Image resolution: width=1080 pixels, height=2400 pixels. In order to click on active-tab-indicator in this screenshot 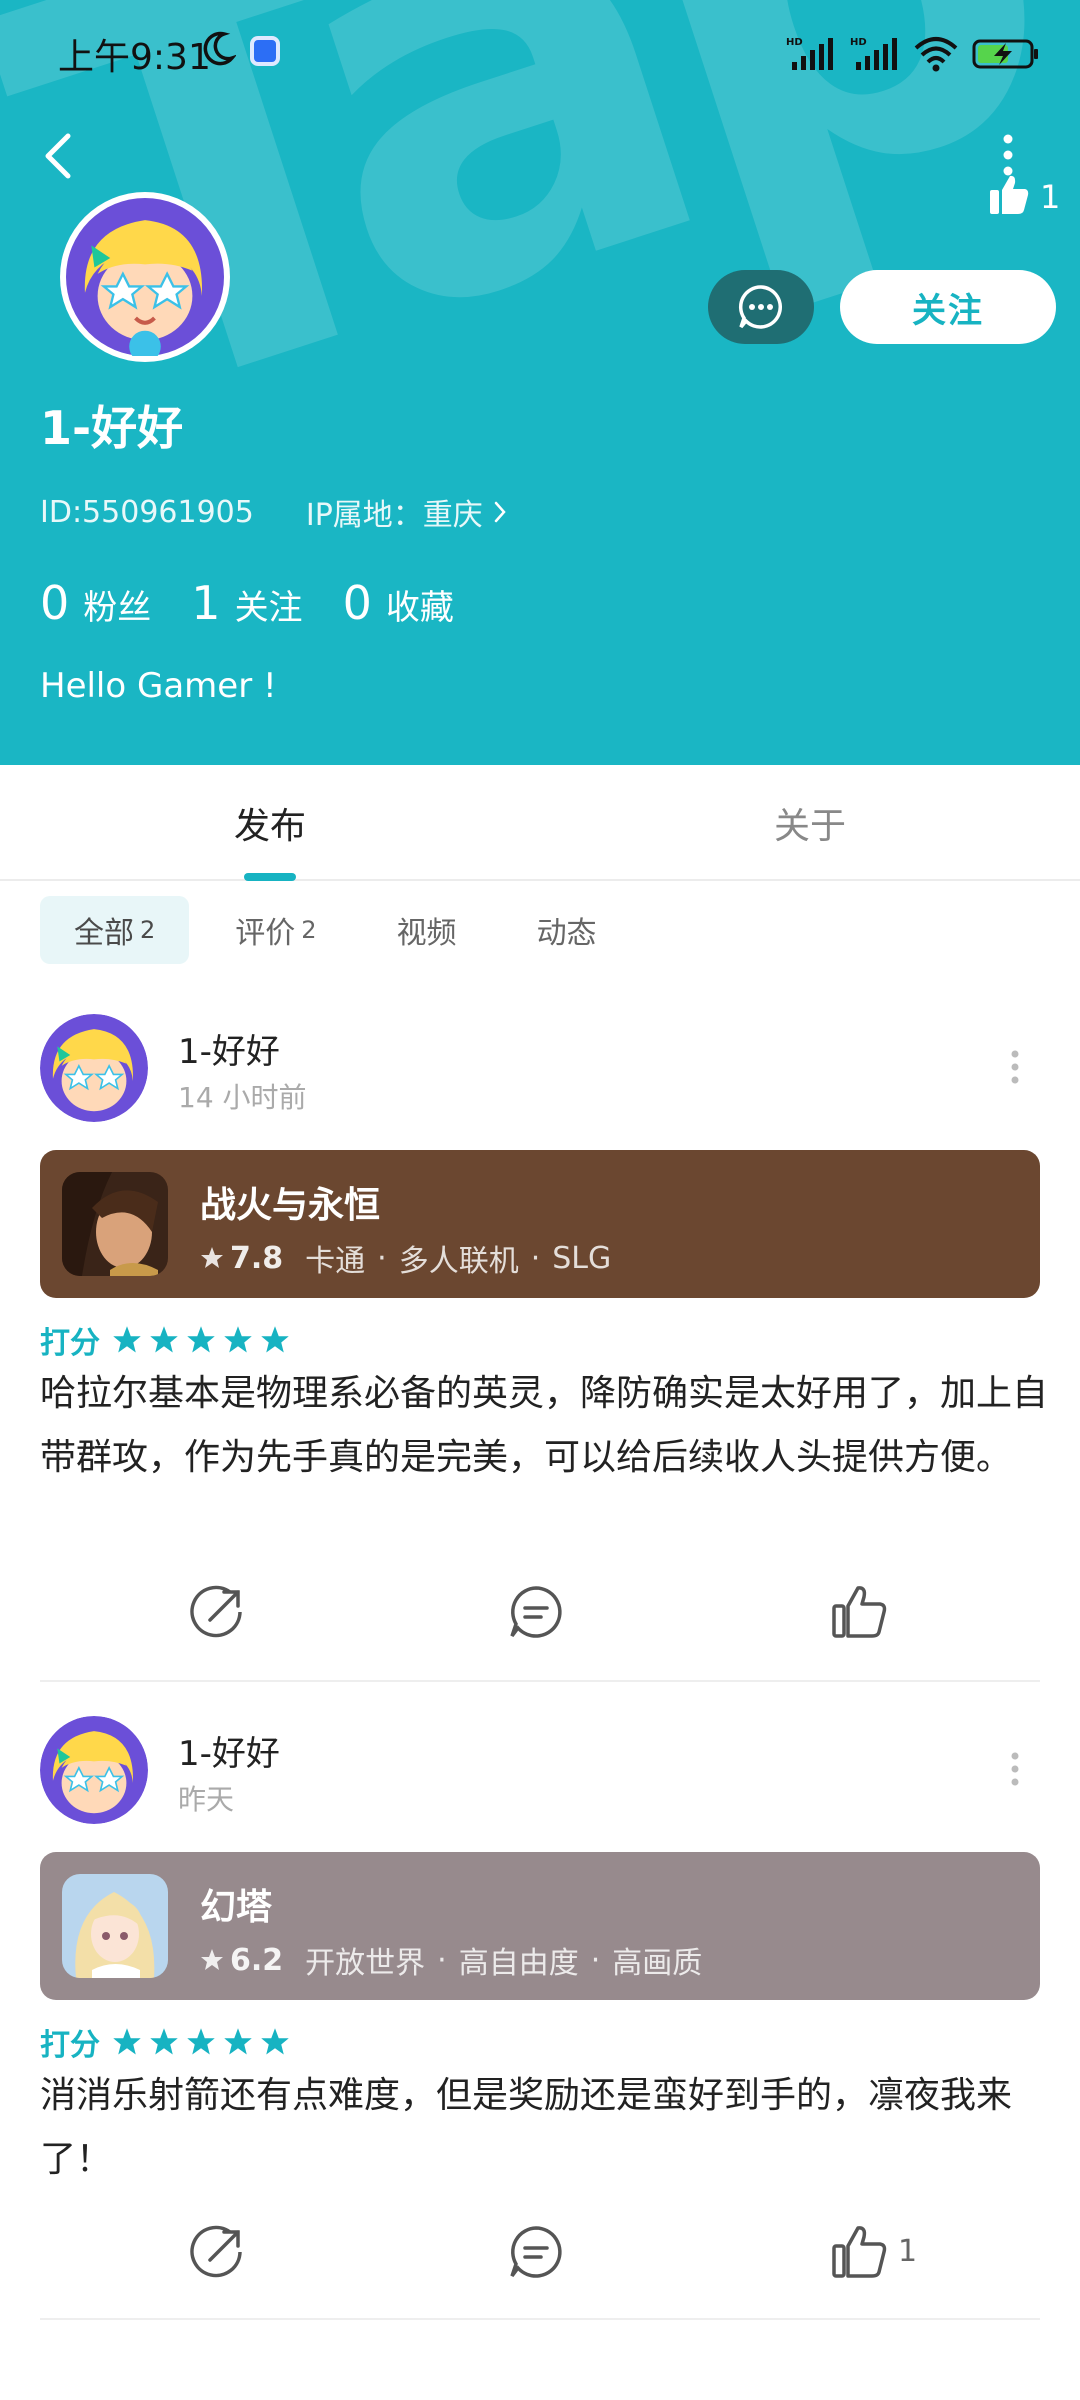, I will do `click(270, 877)`.